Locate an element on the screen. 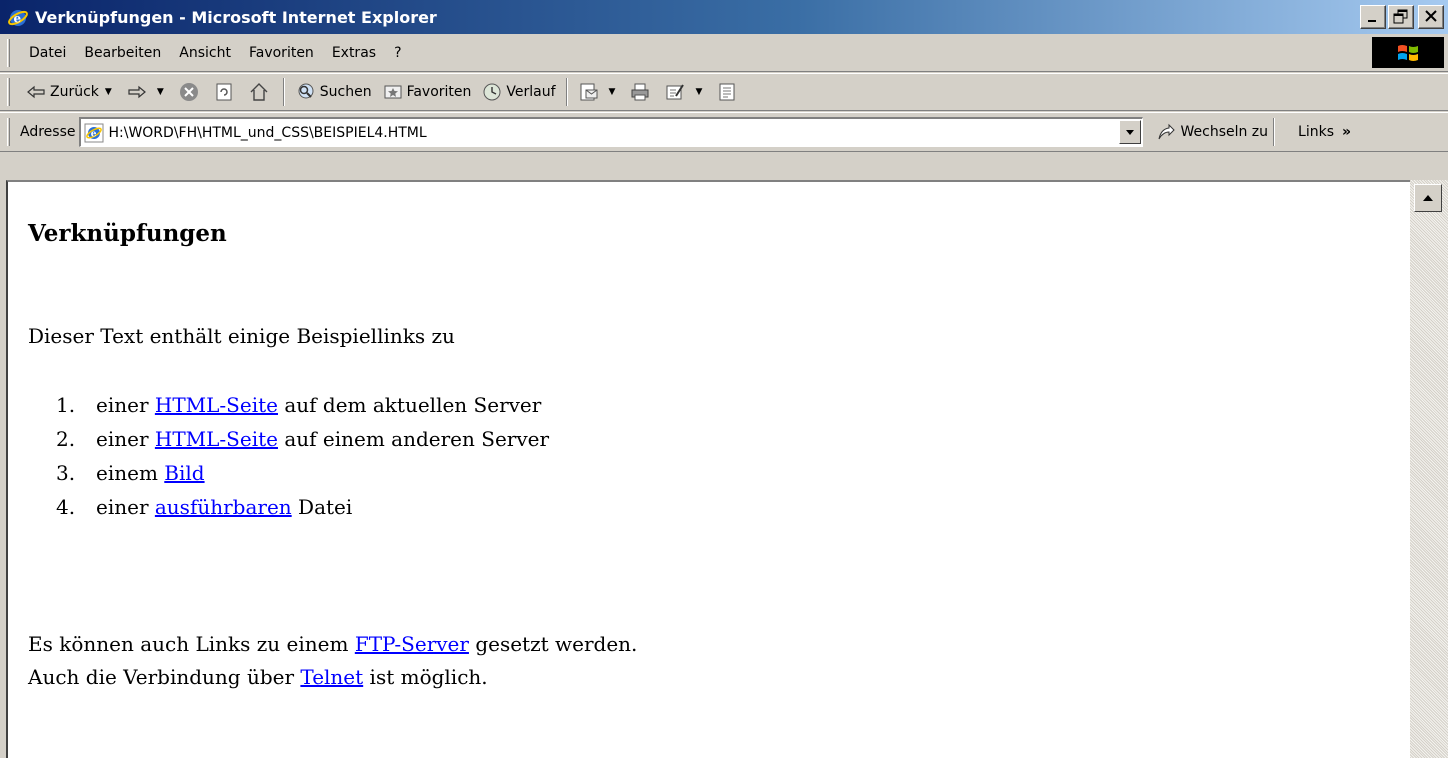  executable-link: ausführbaren is located at coordinates (223, 512).